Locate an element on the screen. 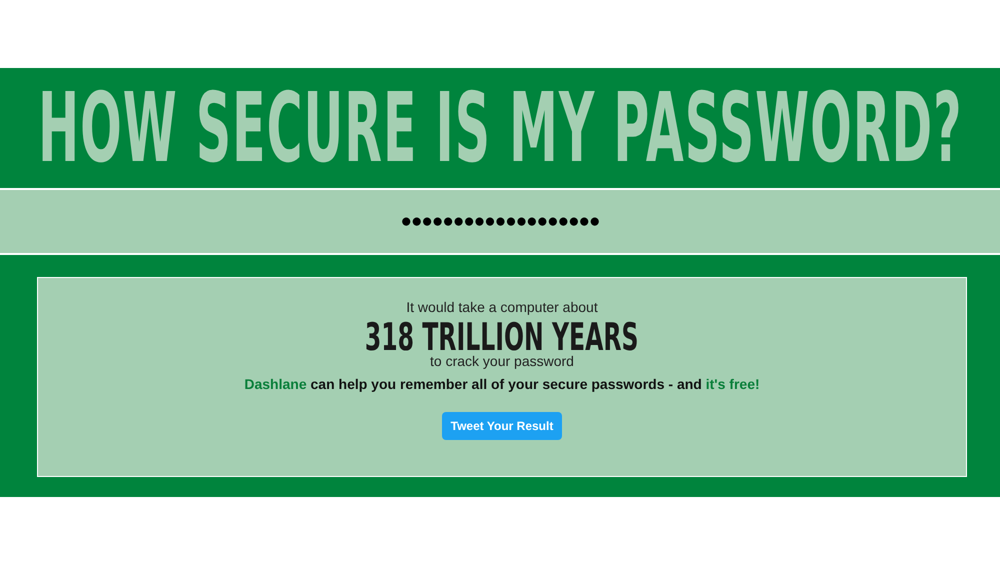 Image resolution: width=1000 pixels, height=567 pixels. promo-text: Dashlane can help you remember all of your secure passwords - and it's free! is located at coordinates (502, 384).